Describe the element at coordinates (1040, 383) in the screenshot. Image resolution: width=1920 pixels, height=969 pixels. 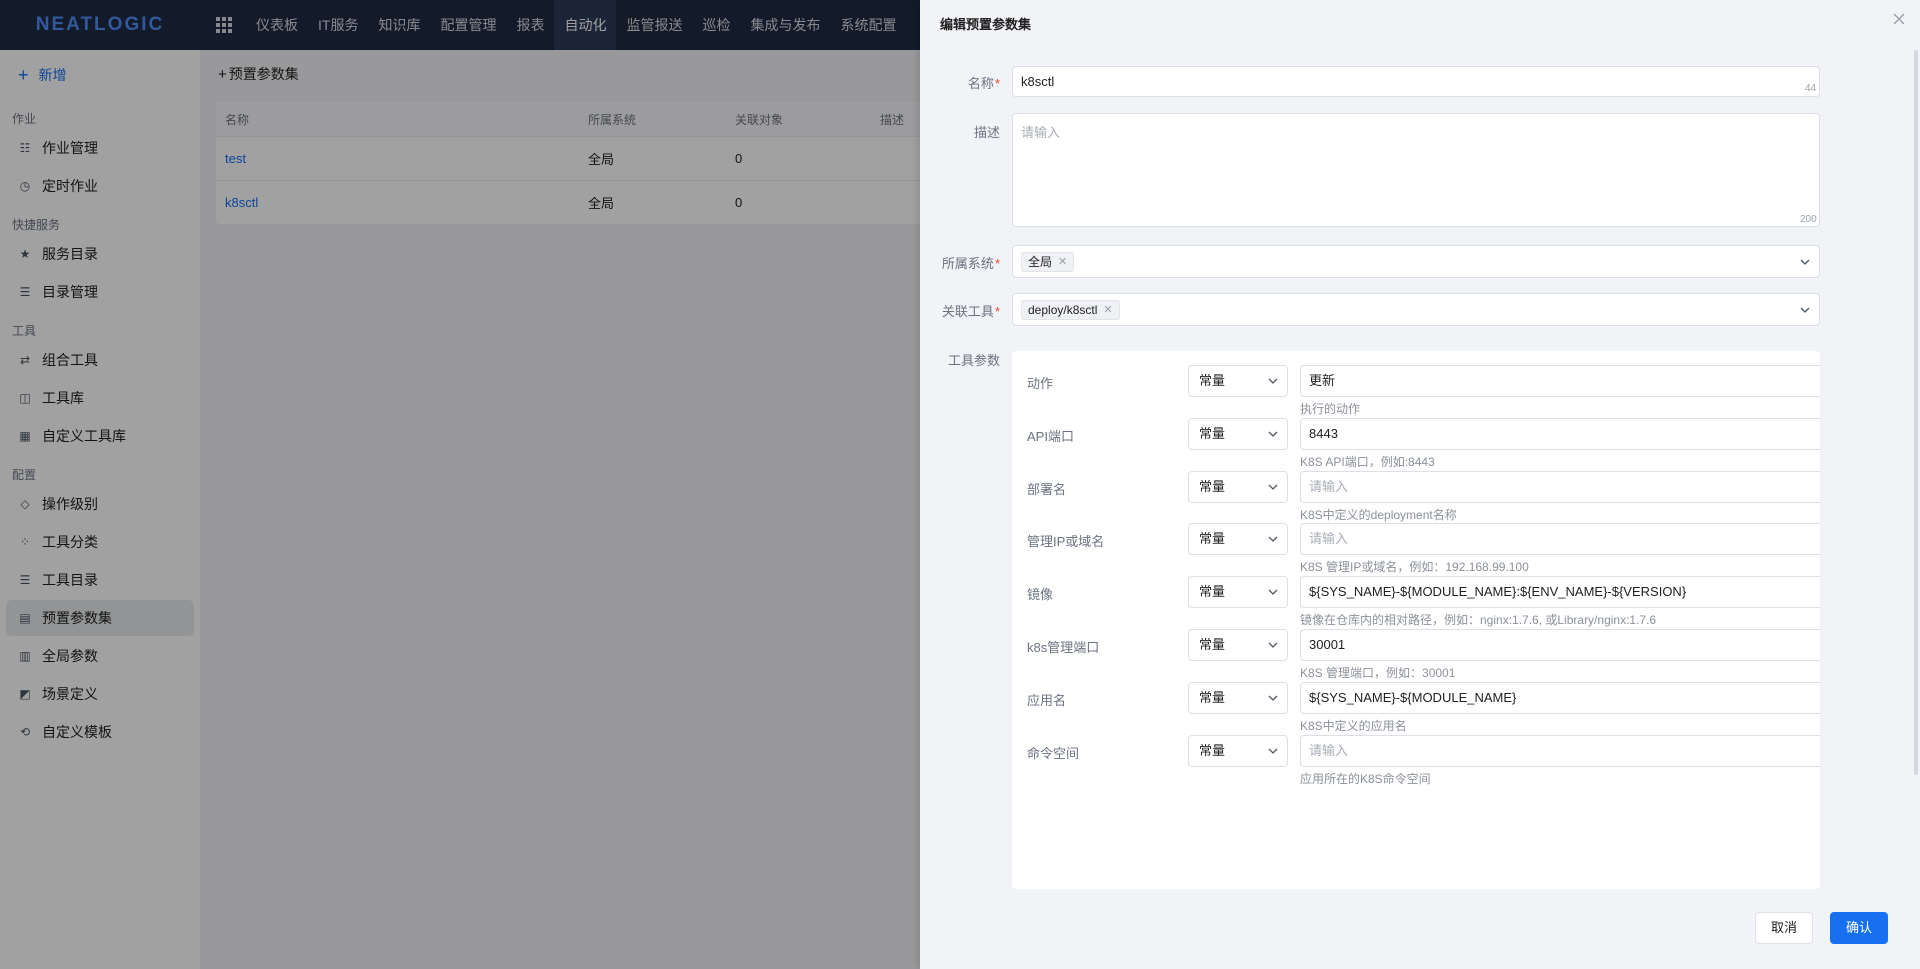
I see `param-label: 动作` at that location.